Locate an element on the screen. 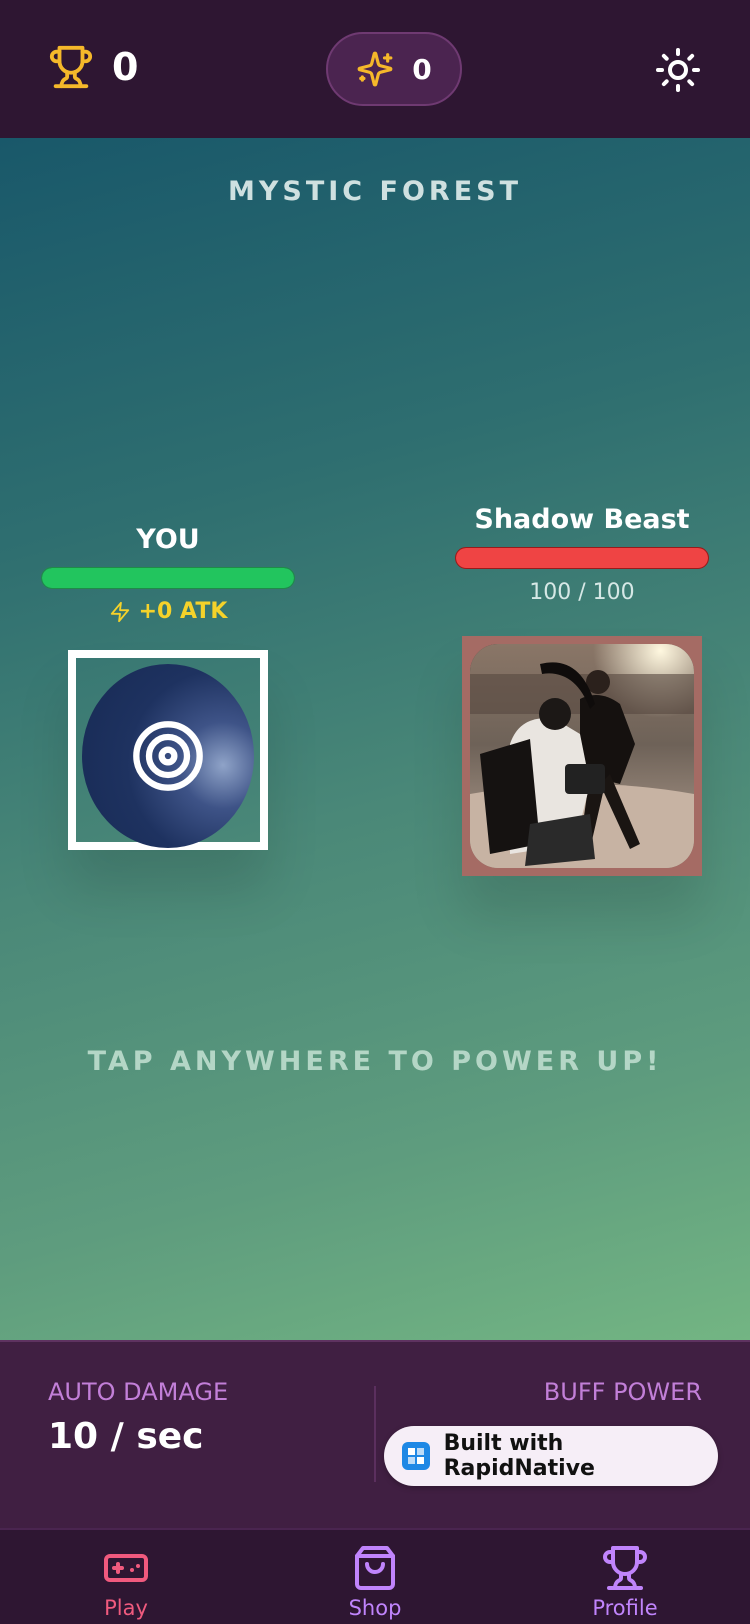  tap-hint: TAP ANYWHERE TO POWER UP! is located at coordinates (375, 1061).